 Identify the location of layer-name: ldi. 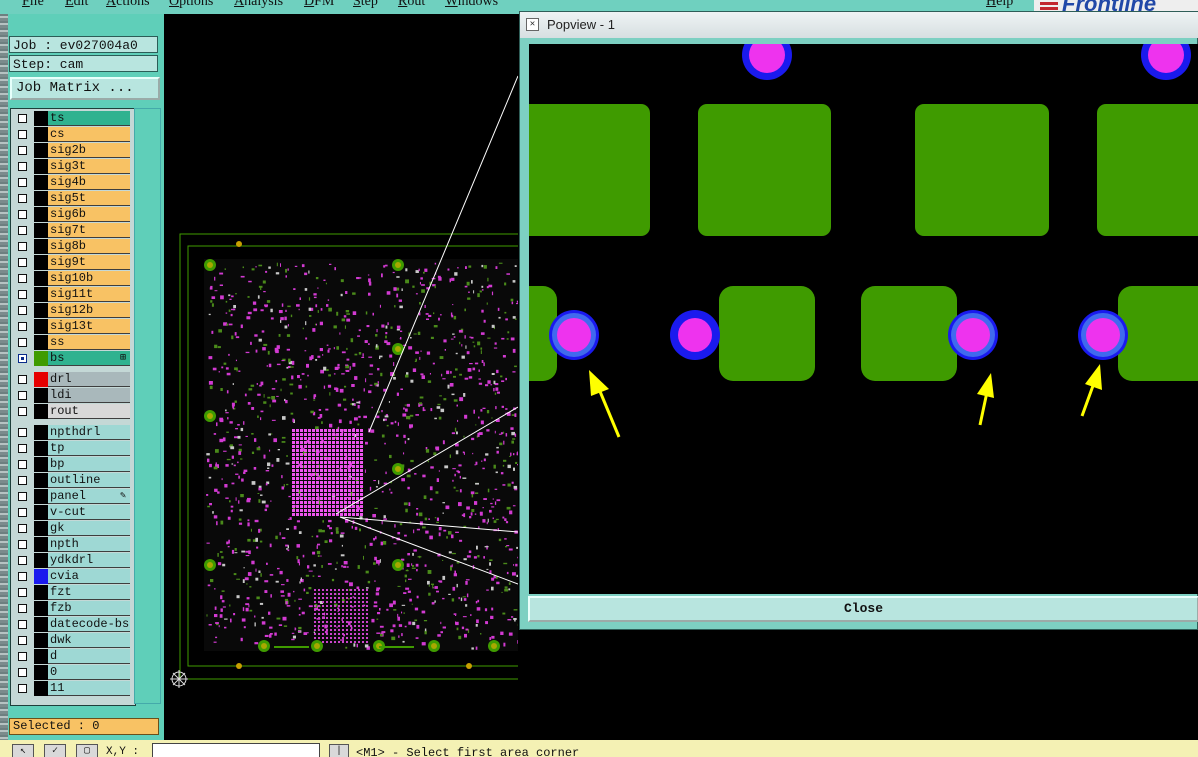
(89, 395).